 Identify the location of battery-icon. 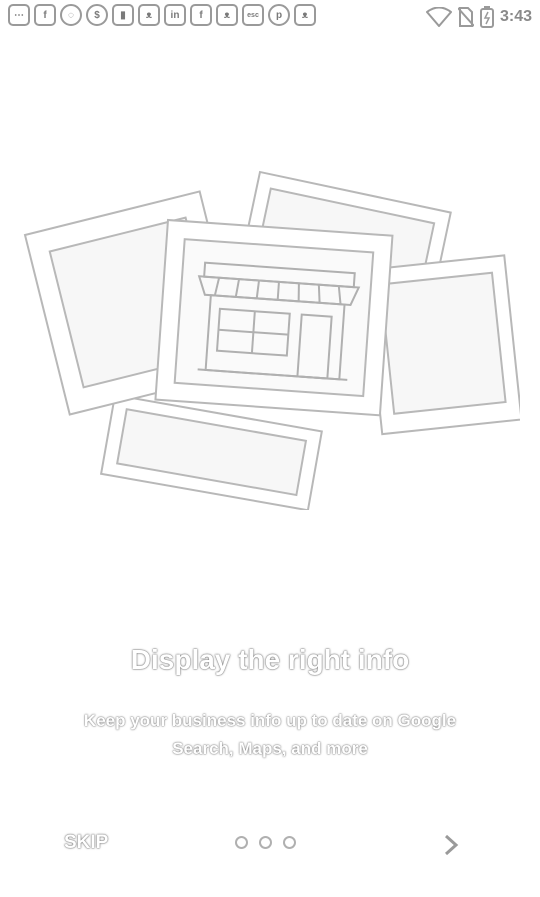
(486, 17).